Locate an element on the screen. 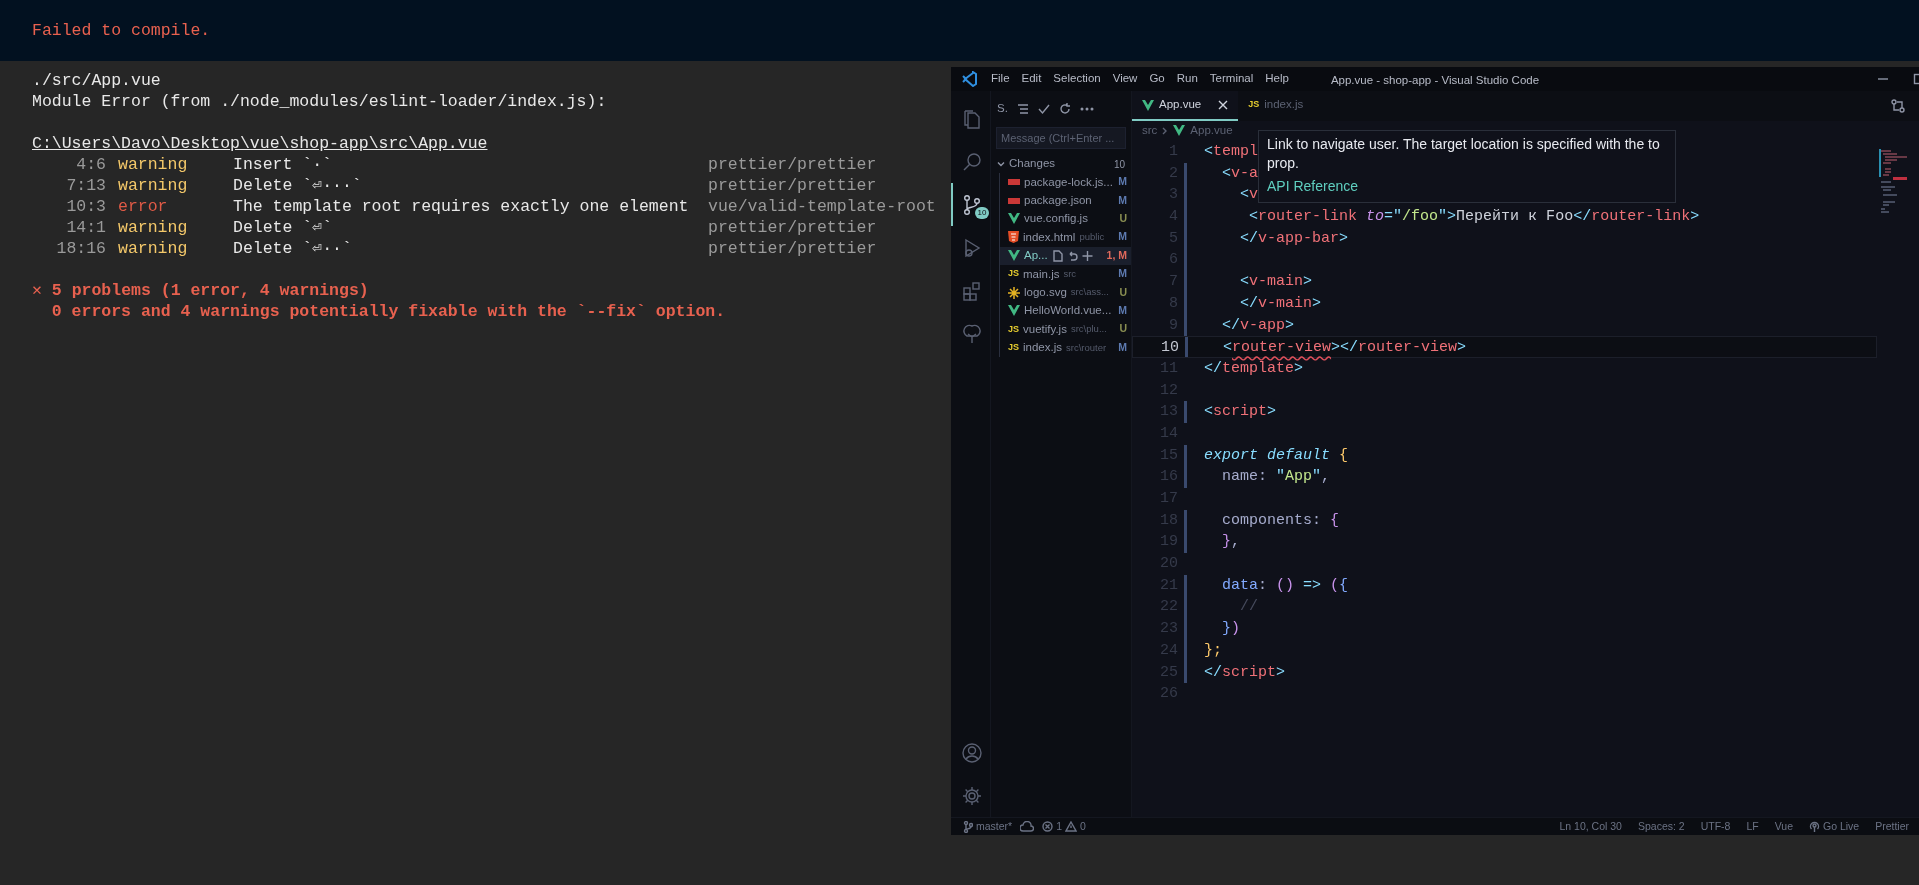  menu-item: Selection is located at coordinates (1077, 79).